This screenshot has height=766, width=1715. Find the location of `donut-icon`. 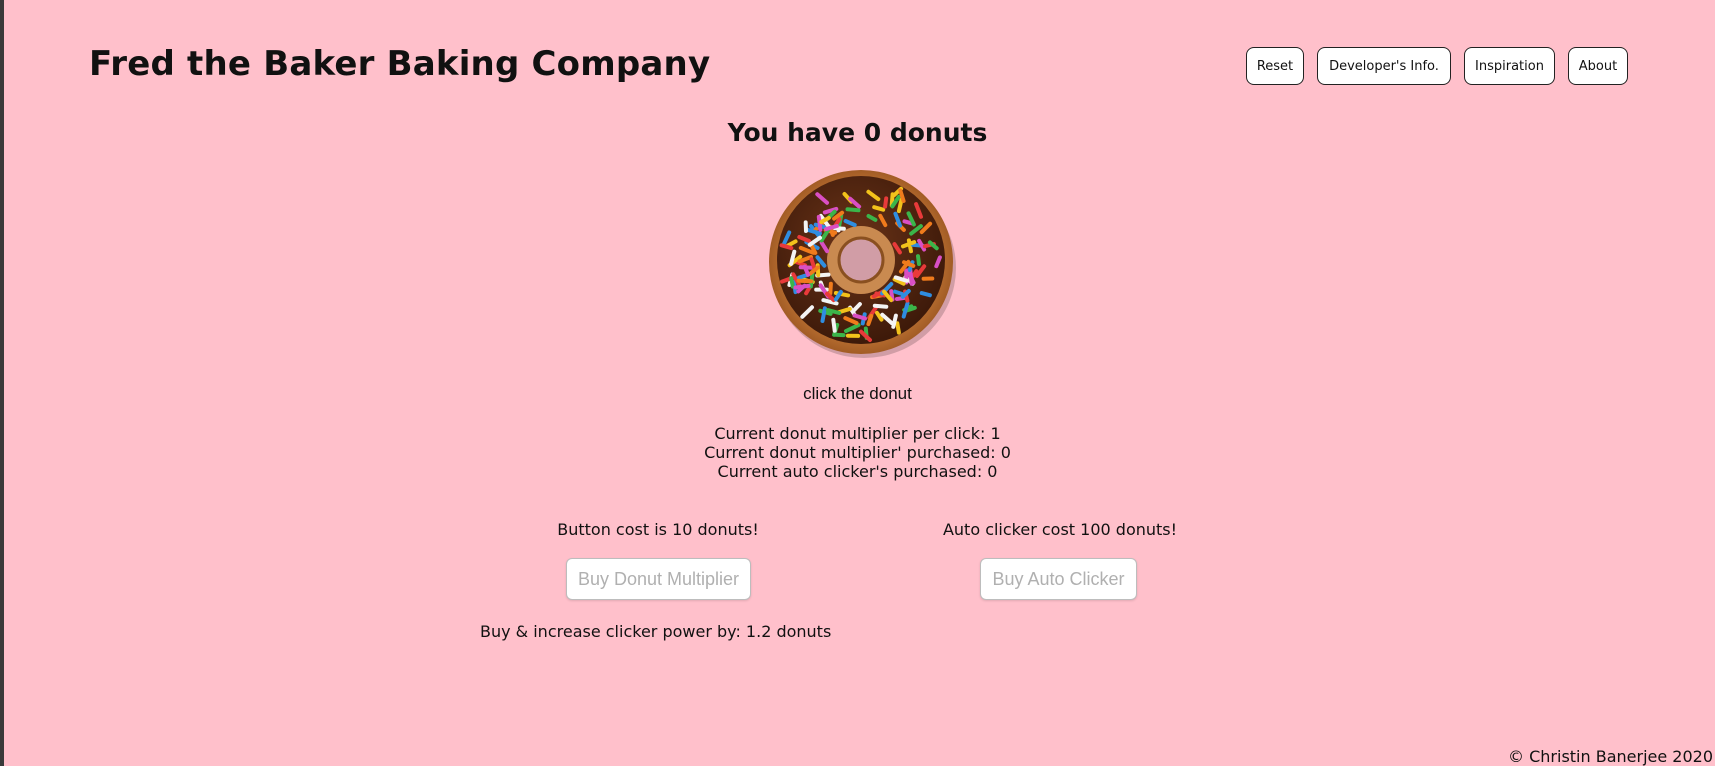

donut-icon is located at coordinates (862, 264).